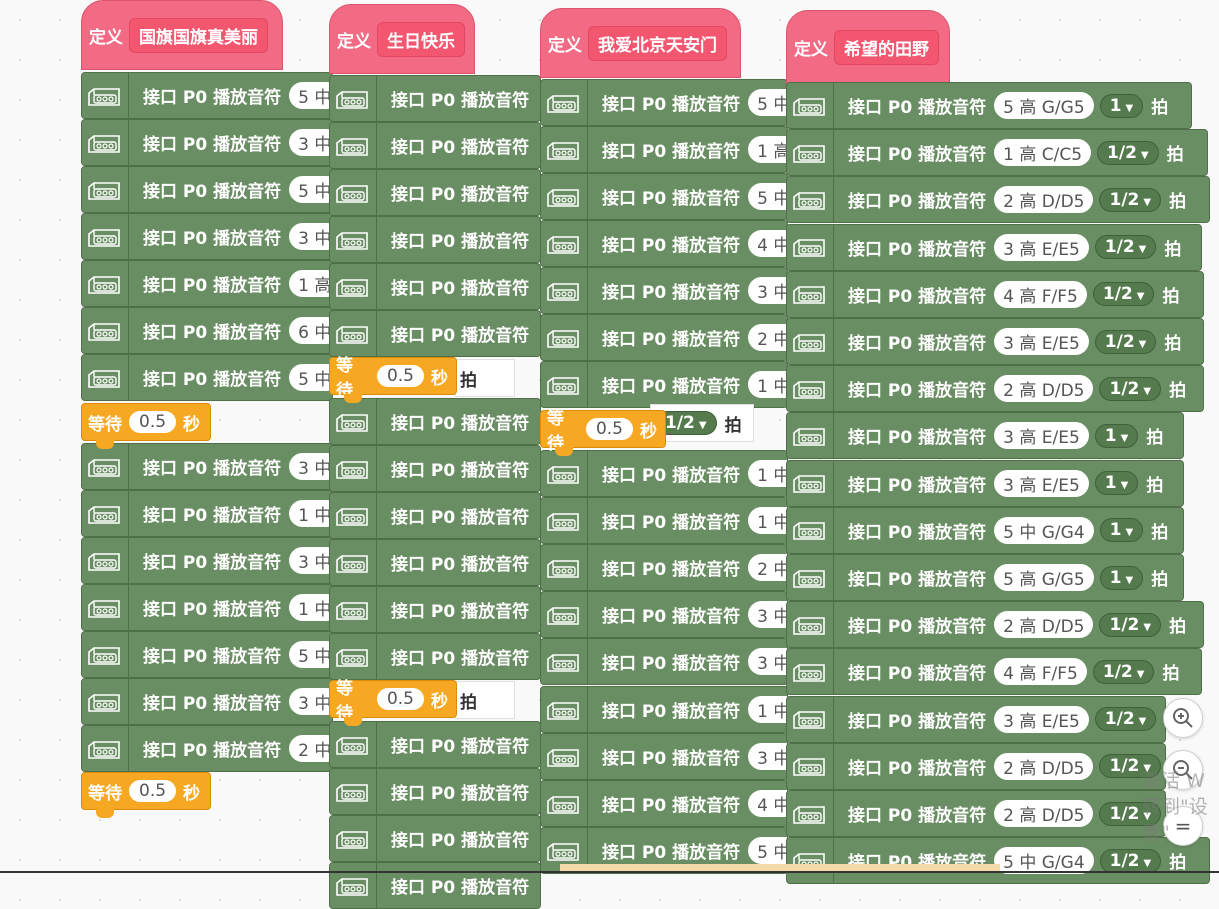 This screenshot has height=909, width=1219. I want to click on define-hat-block: 定义 国旗国旗真美丽, so click(182, 35).